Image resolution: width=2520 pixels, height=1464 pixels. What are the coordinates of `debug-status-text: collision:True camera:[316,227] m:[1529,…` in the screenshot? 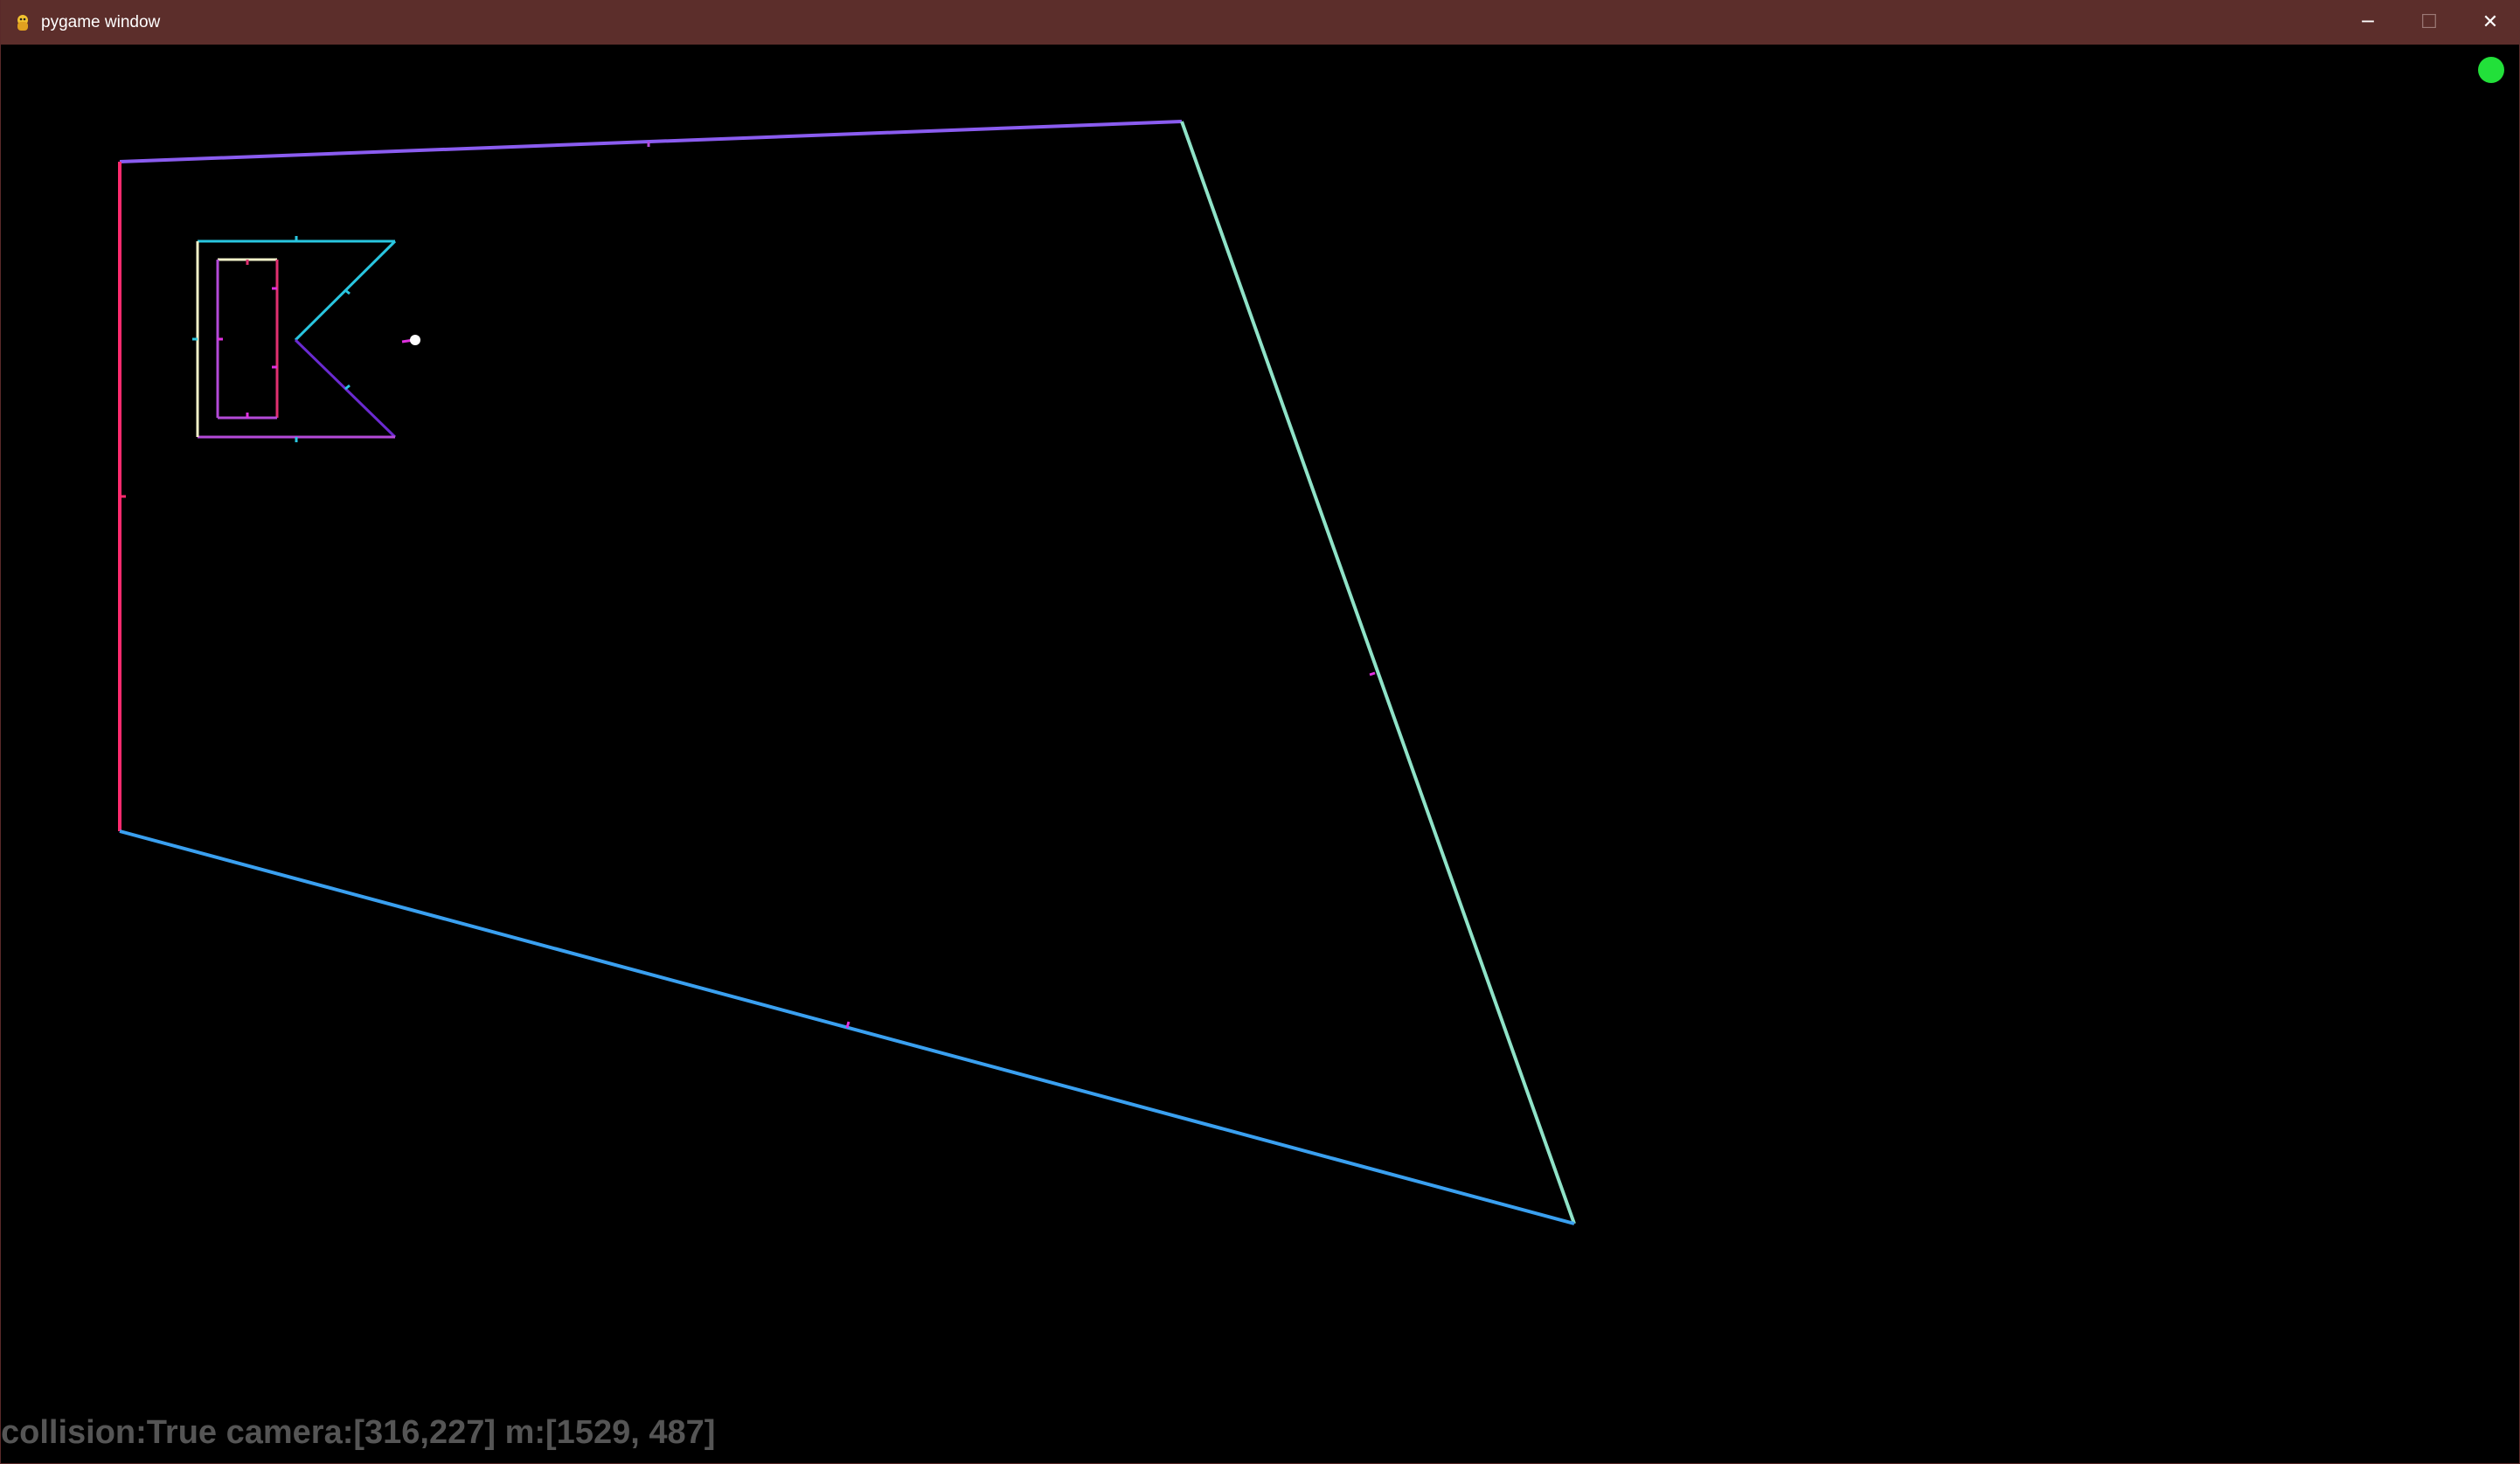 It's located at (358, 1432).